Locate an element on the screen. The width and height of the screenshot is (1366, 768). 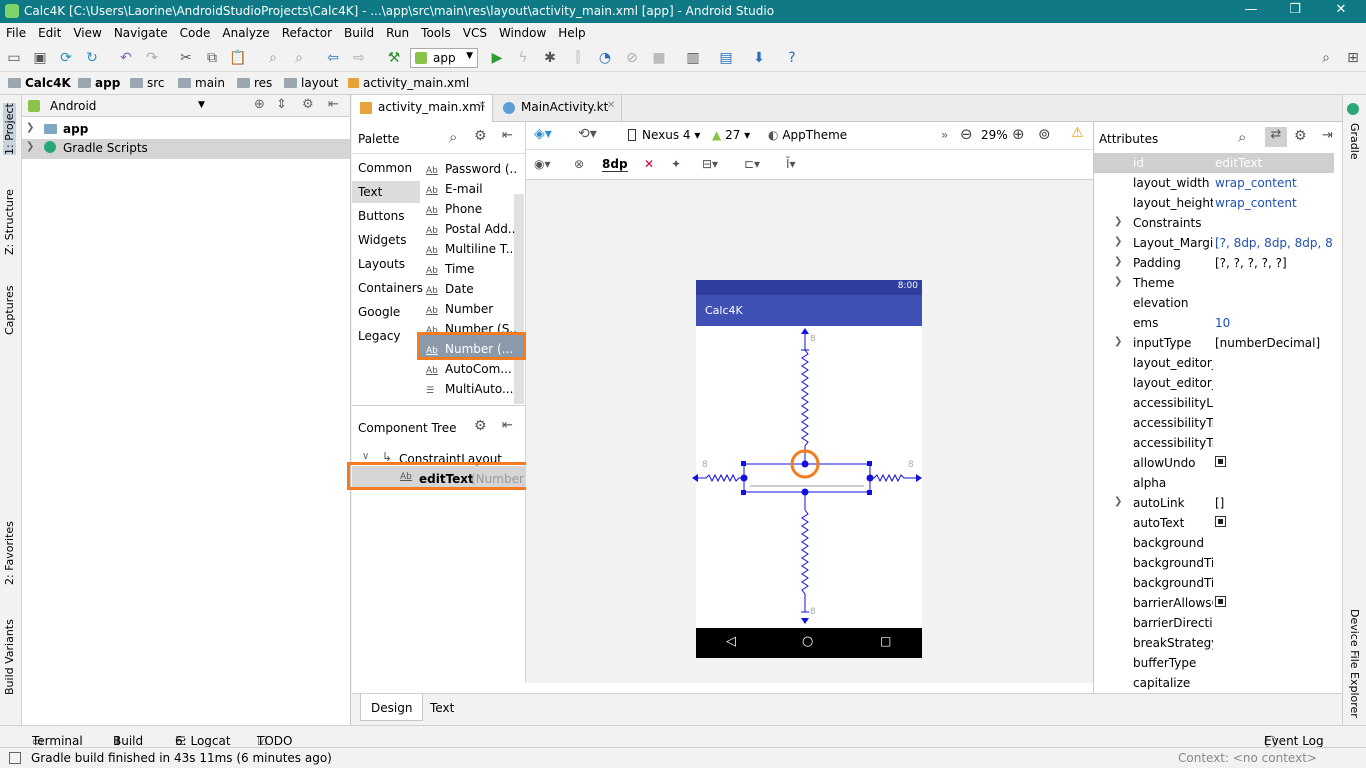
palette-item-time: Ab Time is located at coordinates (473, 269).